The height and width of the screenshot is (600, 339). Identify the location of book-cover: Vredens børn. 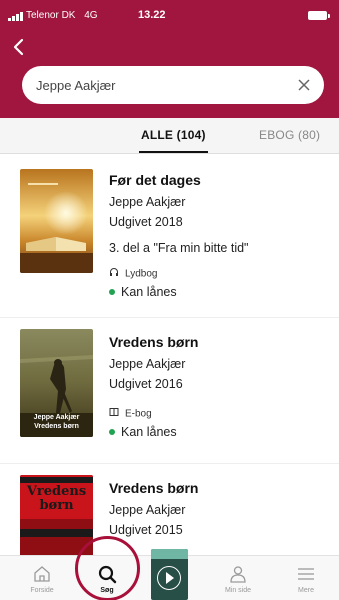
(56, 515).